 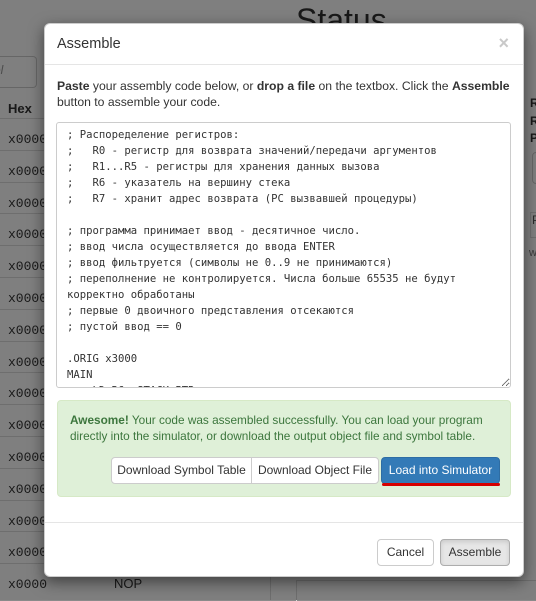 What do you see at coordinates (405, 552) in the screenshot?
I see `cancel-button: Cancel` at bounding box center [405, 552].